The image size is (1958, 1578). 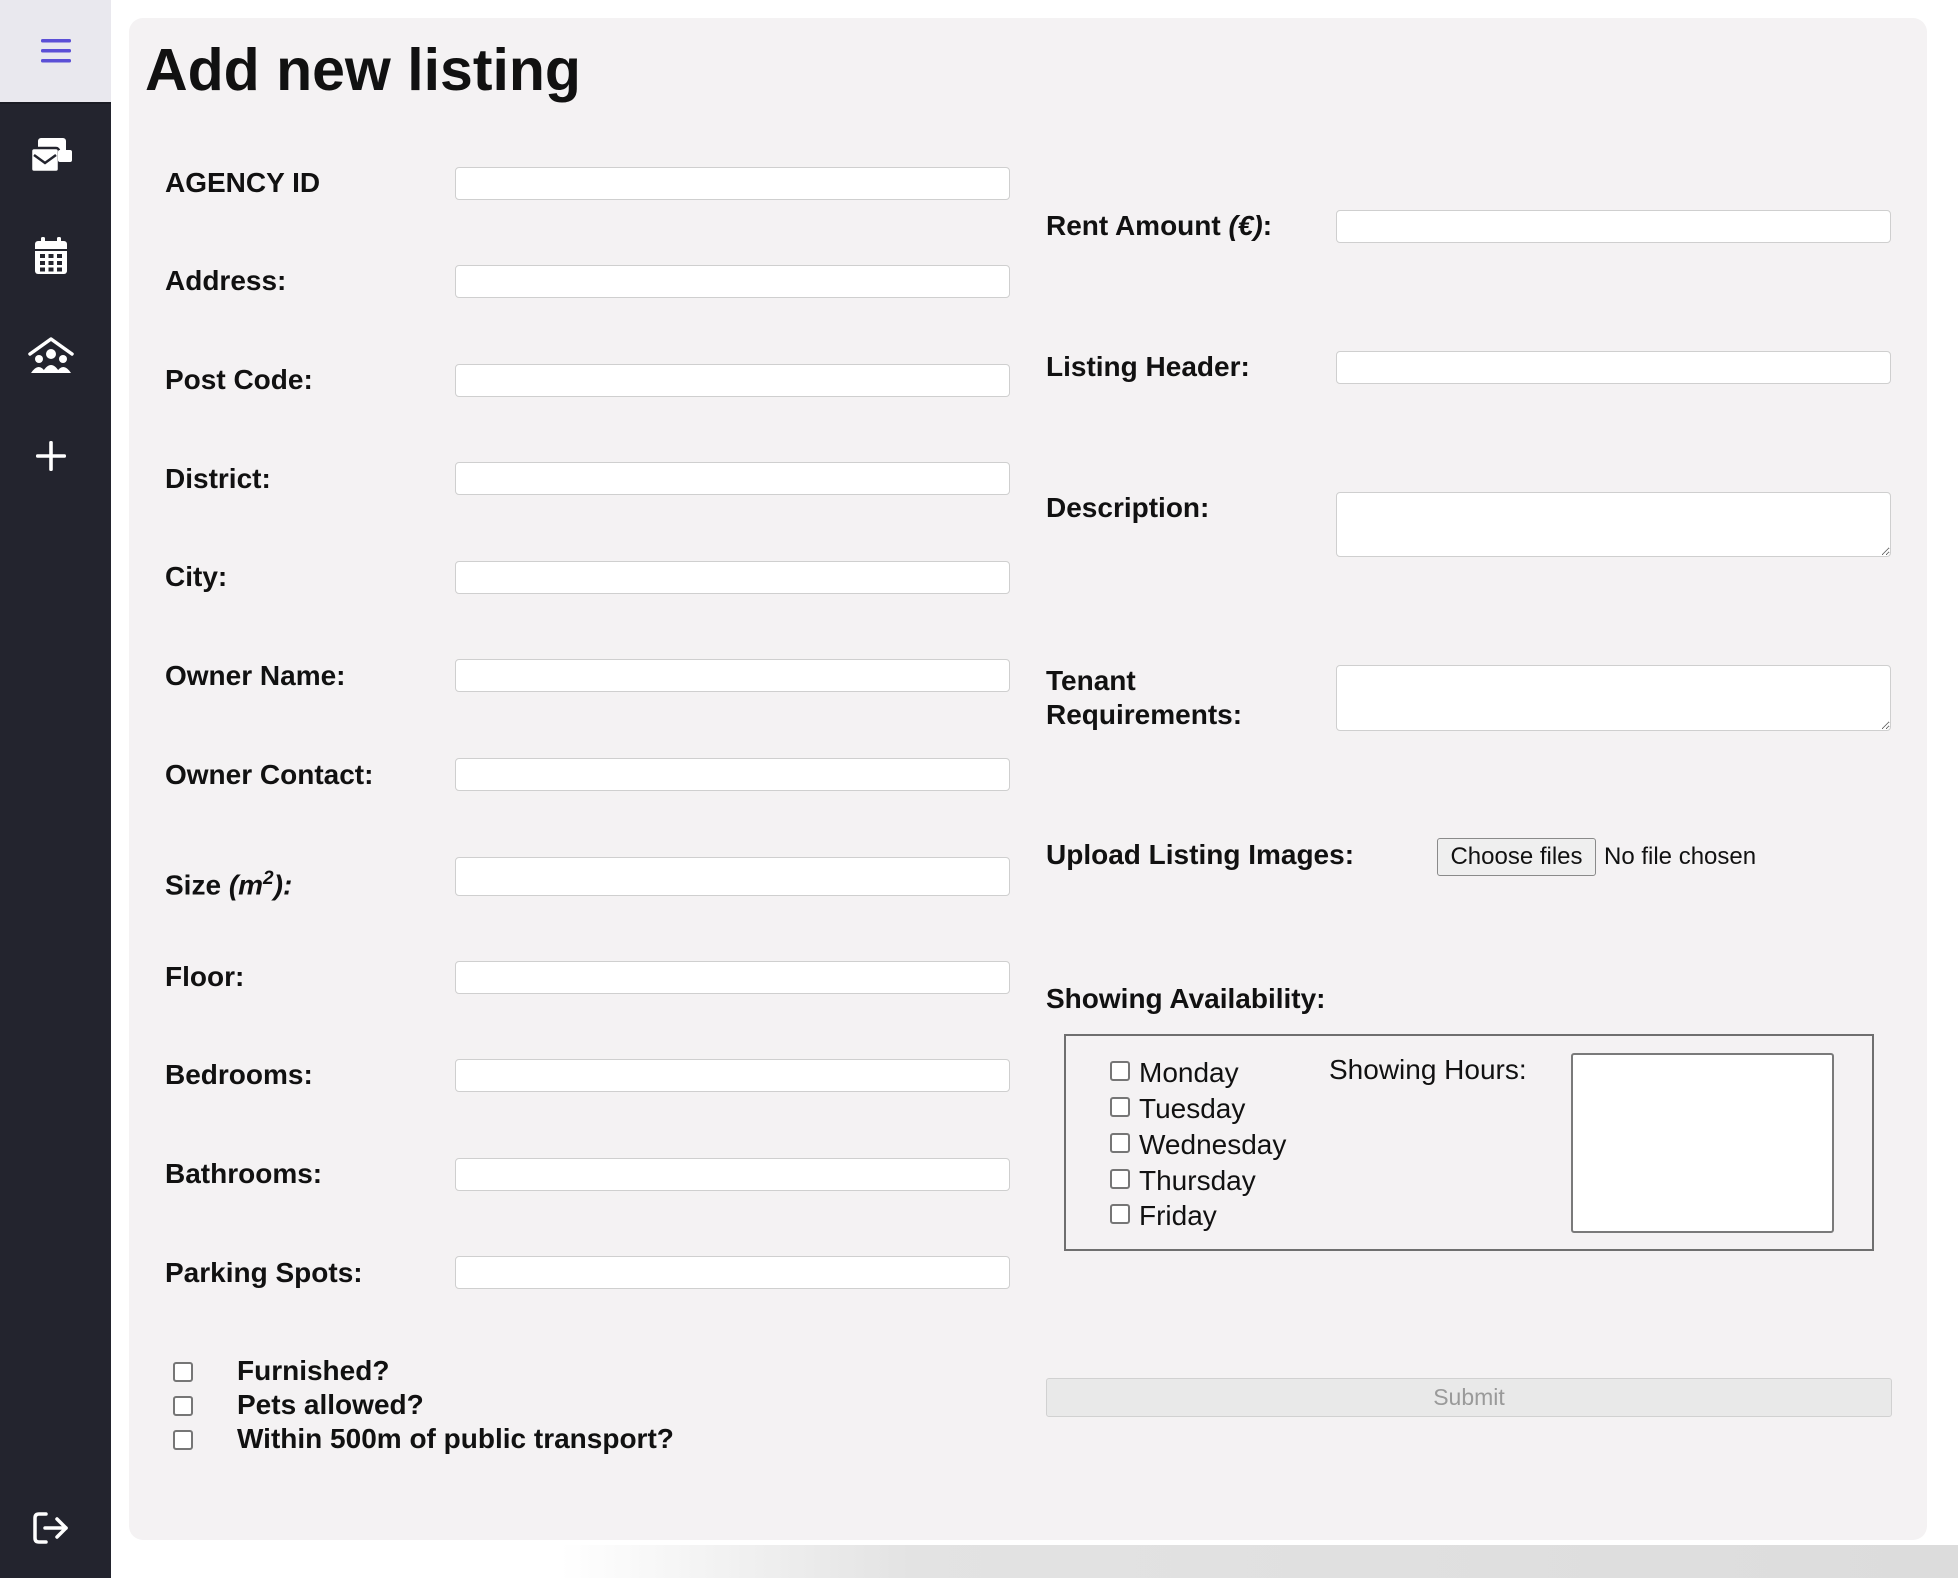 I want to click on menu-button, so click(x=55, y=52).